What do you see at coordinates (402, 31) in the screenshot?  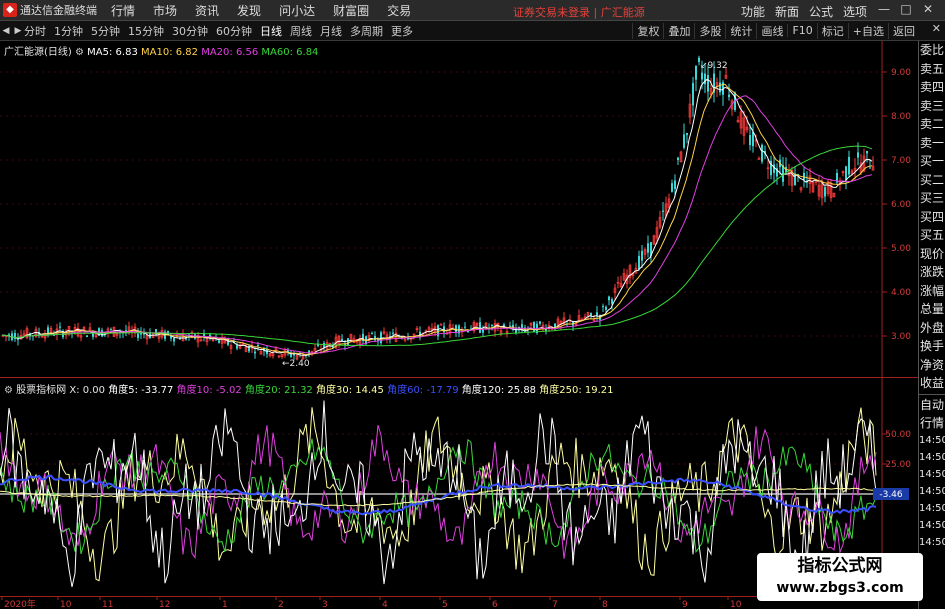 I see `tab-period-more: 更多` at bounding box center [402, 31].